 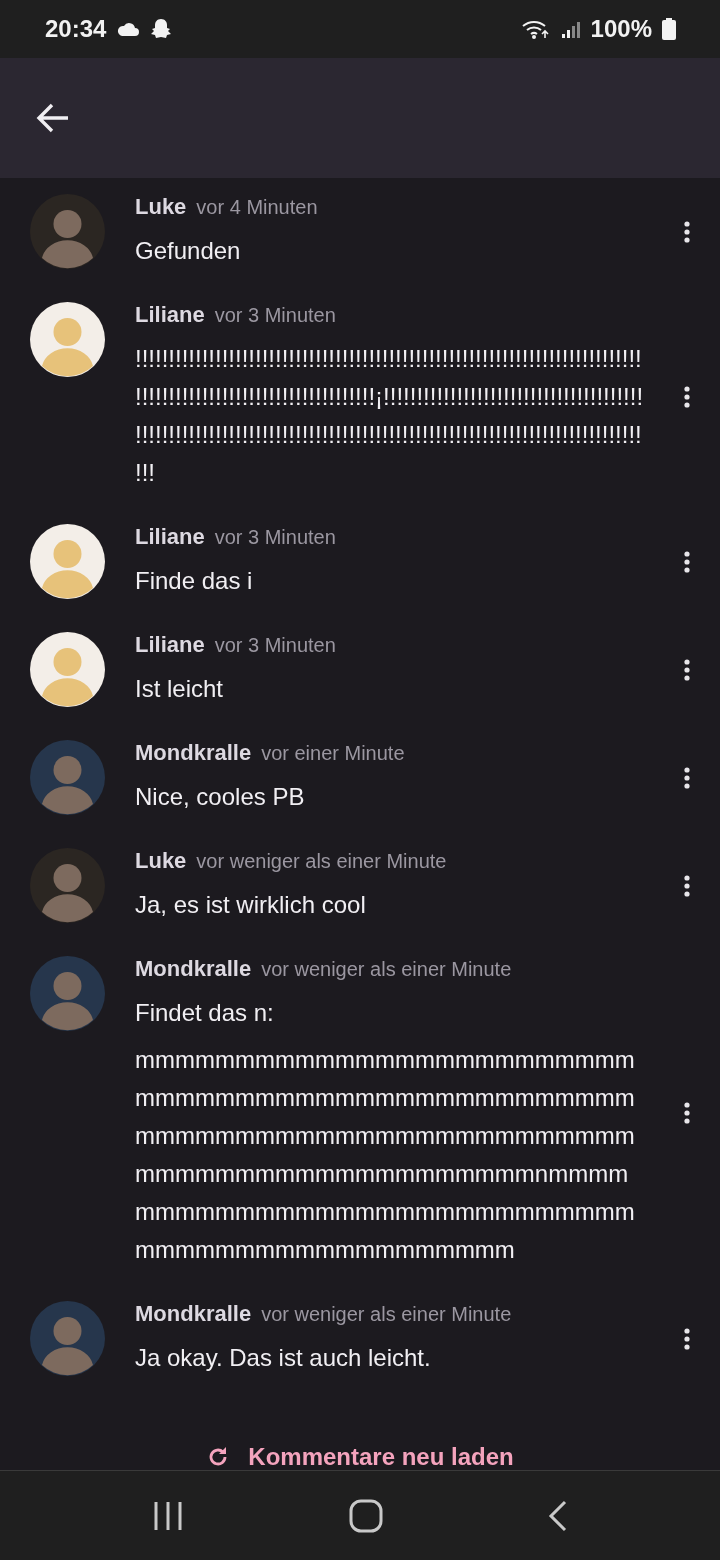 I want to click on back-nav-button, so click(x=557, y=1515).